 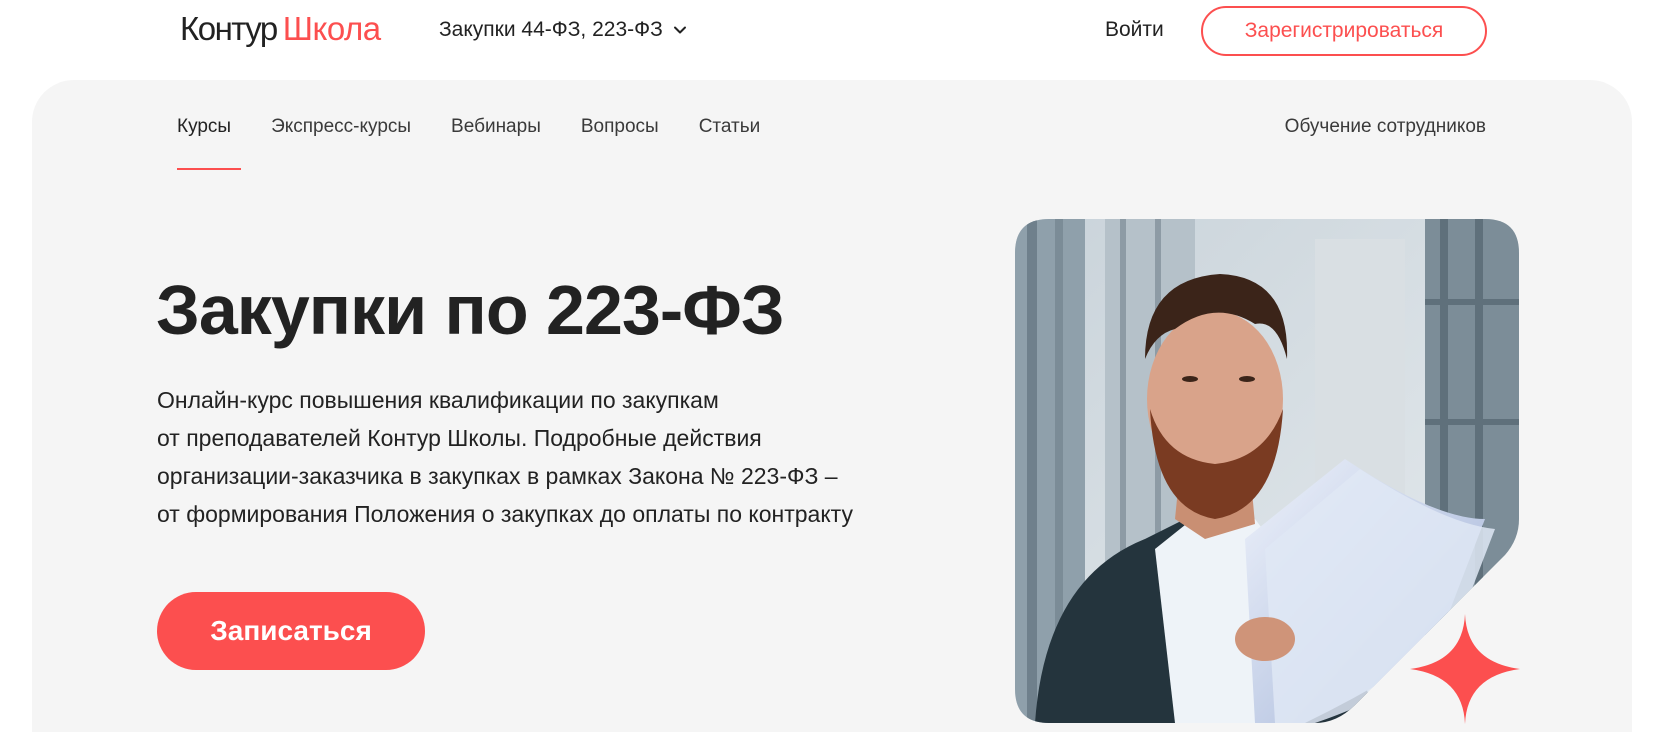 I want to click on nav-item-questions: Вопросы, so click(x=620, y=127).